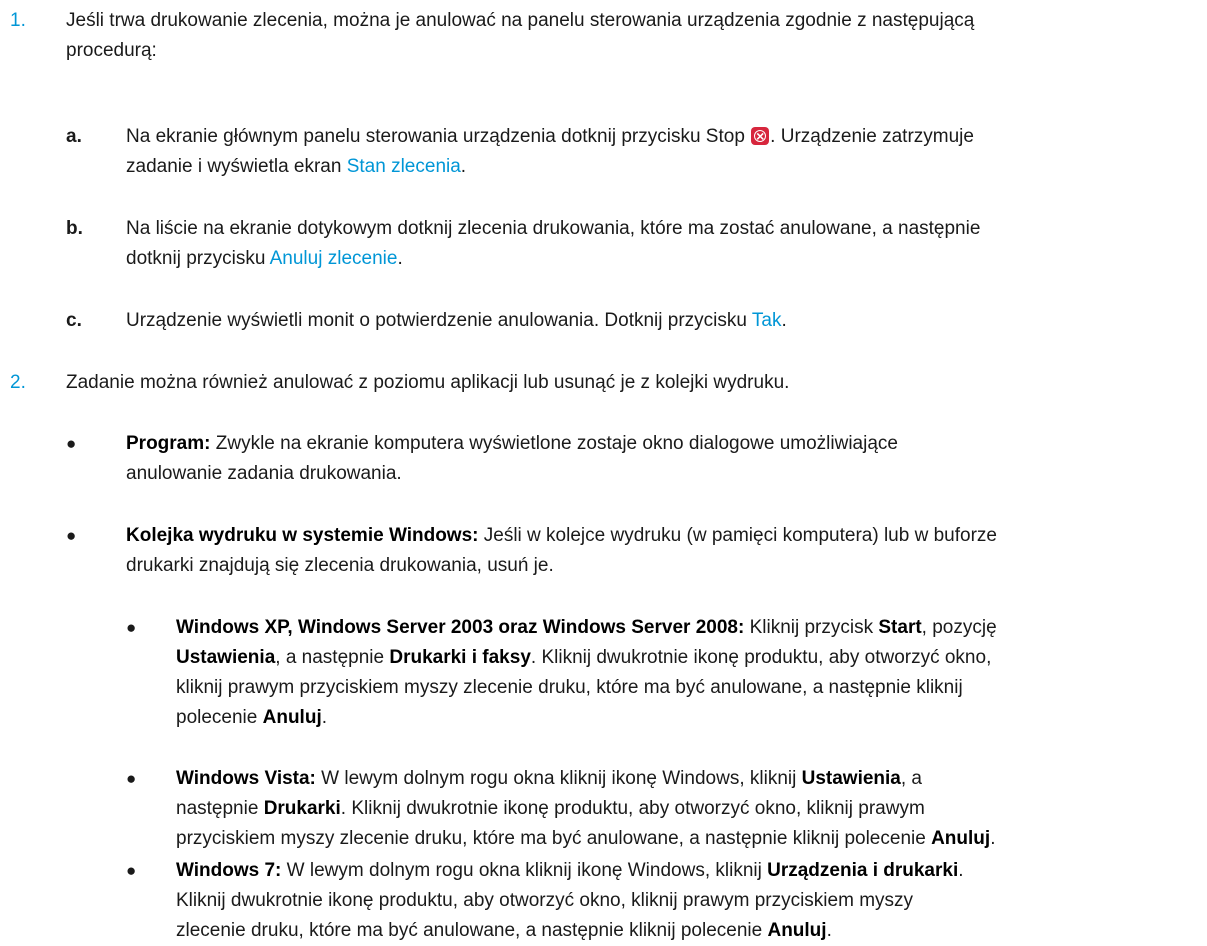  What do you see at coordinates (404, 166) in the screenshot?
I see `stan-zlecenia-link: Stan zlecenia` at bounding box center [404, 166].